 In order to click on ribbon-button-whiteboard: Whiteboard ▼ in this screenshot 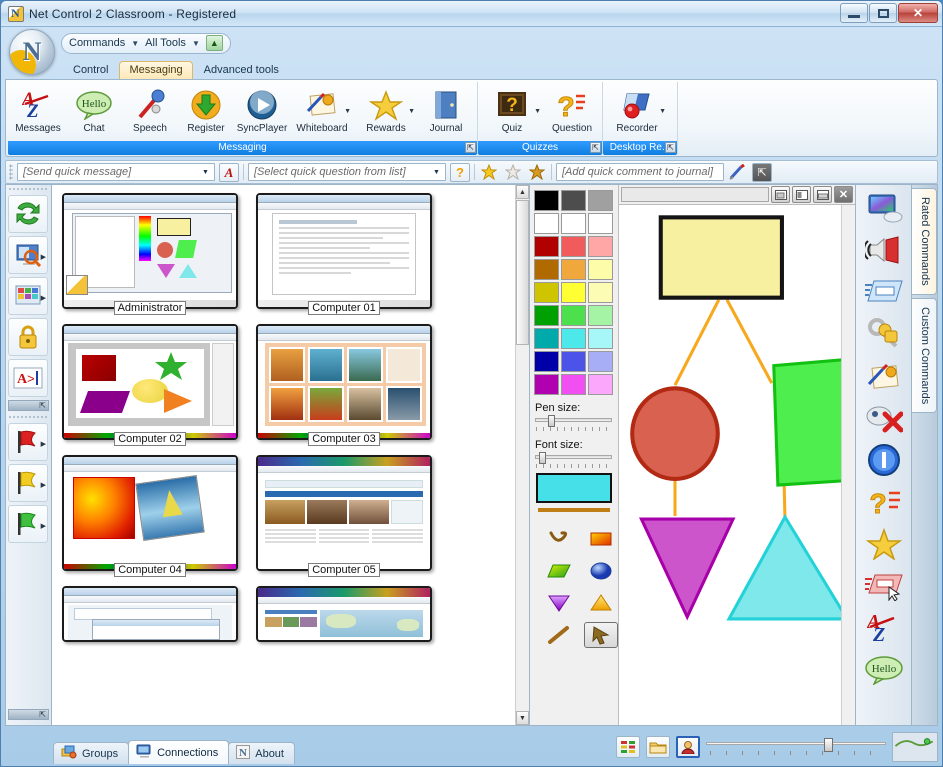, I will do `click(322, 112)`.